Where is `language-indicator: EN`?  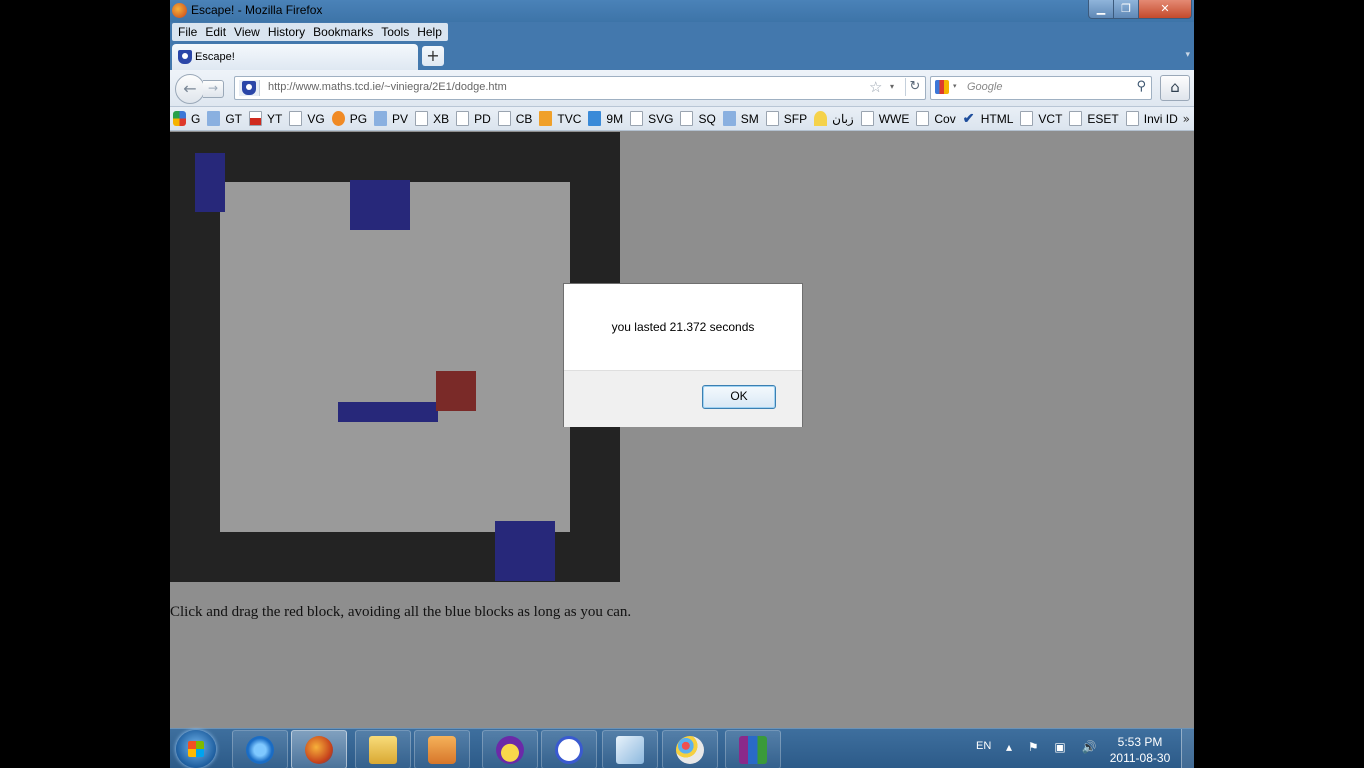 language-indicator: EN is located at coordinates (983, 746).